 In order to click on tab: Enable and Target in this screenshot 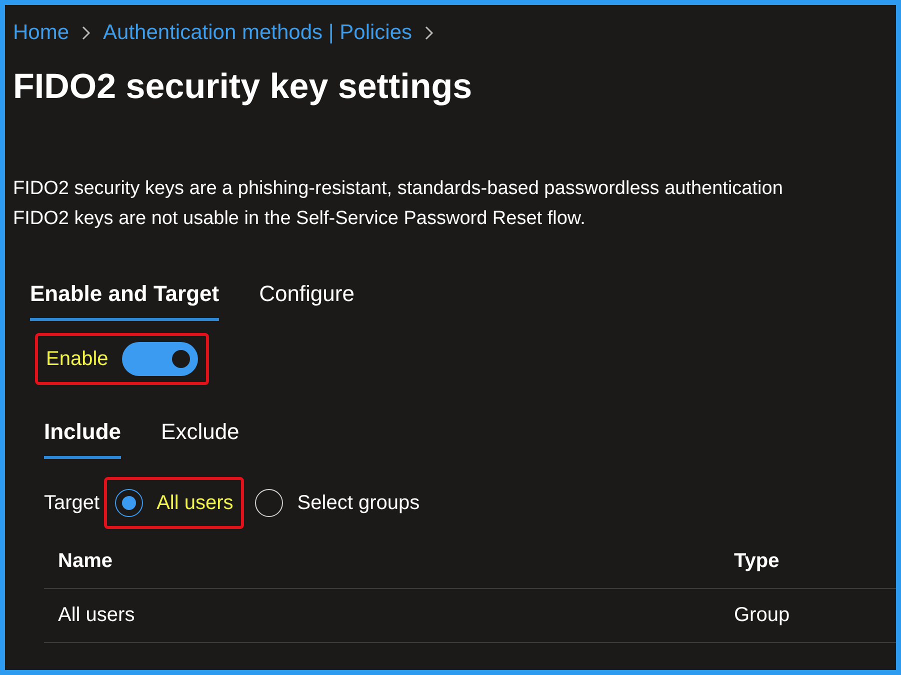, I will do `click(125, 298)`.